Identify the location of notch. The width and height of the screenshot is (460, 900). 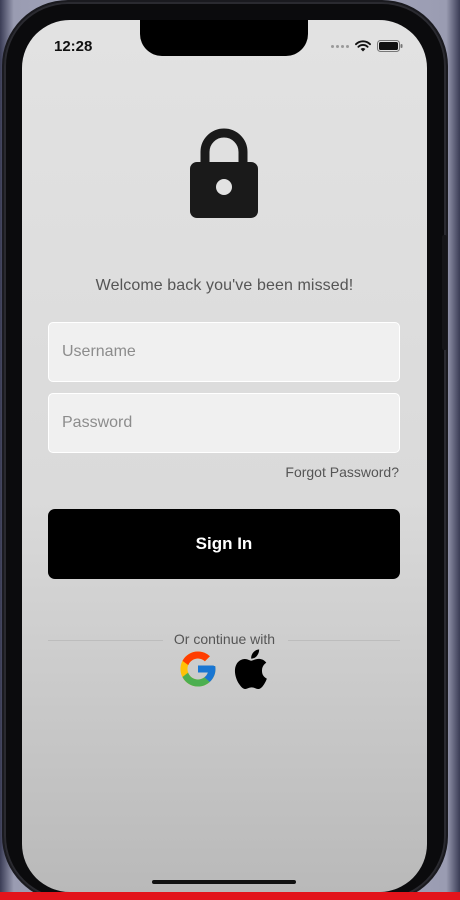
(224, 38).